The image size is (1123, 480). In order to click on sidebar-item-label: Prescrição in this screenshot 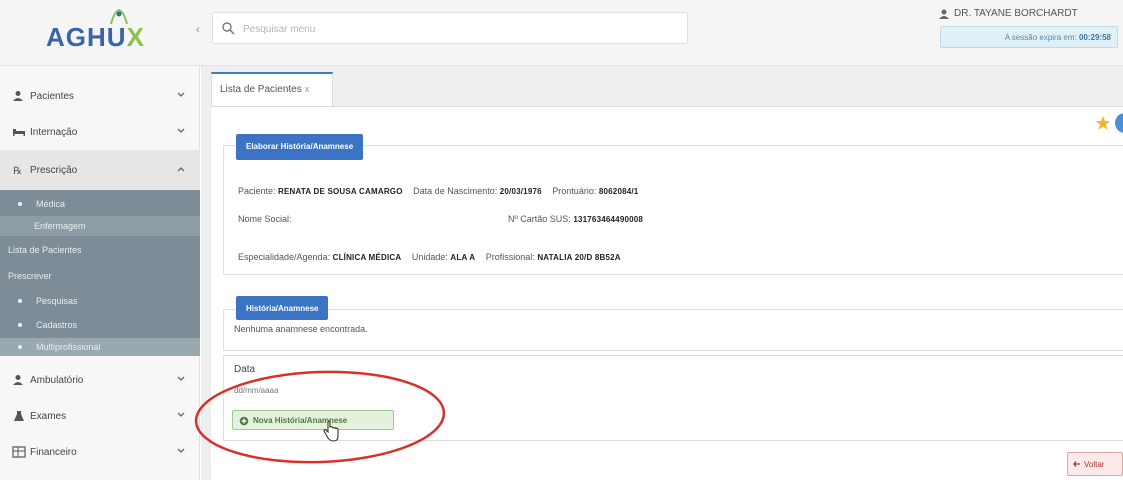, I will do `click(54, 170)`.